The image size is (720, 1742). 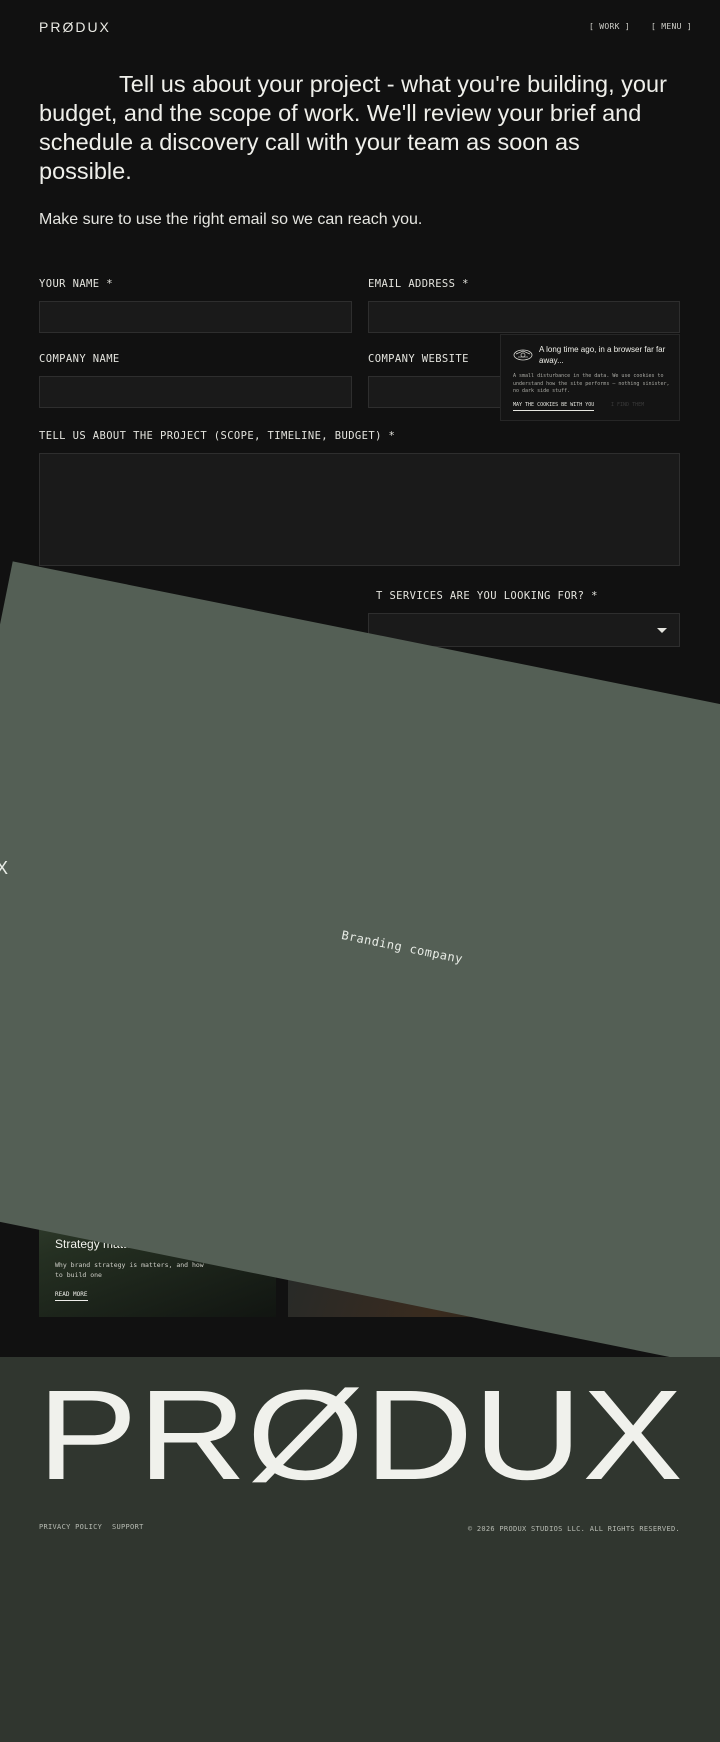 What do you see at coordinates (195, 392) in the screenshot?
I see `company-field` at bounding box center [195, 392].